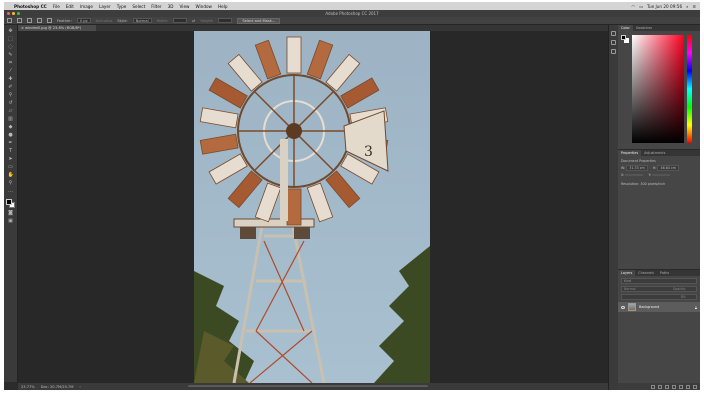  I want to click on screen-mode-icon: ▣, so click(11, 221).